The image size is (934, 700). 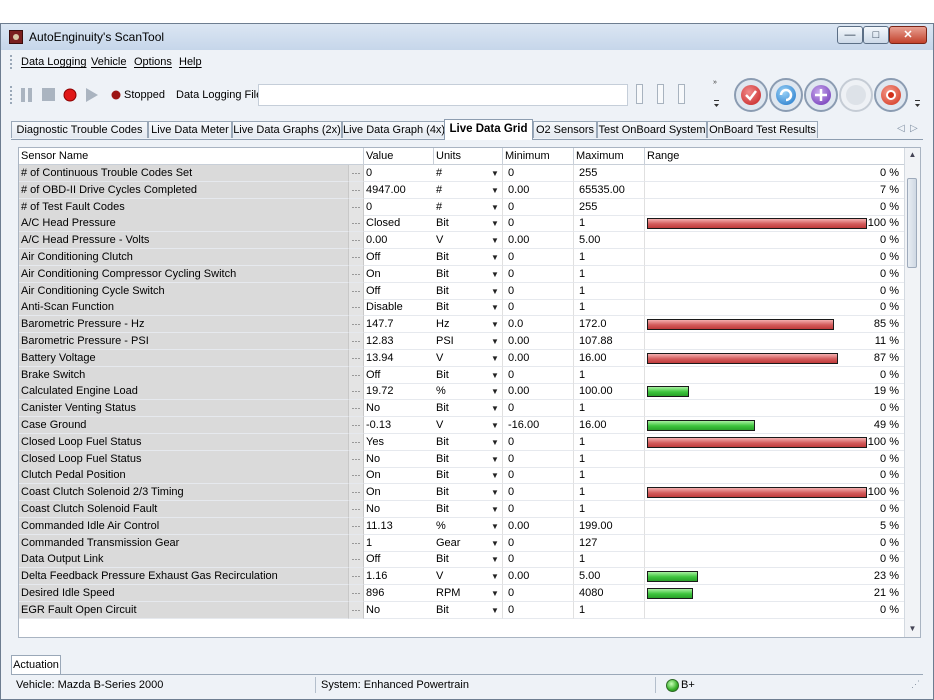 What do you see at coordinates (462, 375) in the screenshot?
I see `table-row: Brake Switch ··· Off Bit ▼ 0 1 0 %` at bounding box center [462, 375].